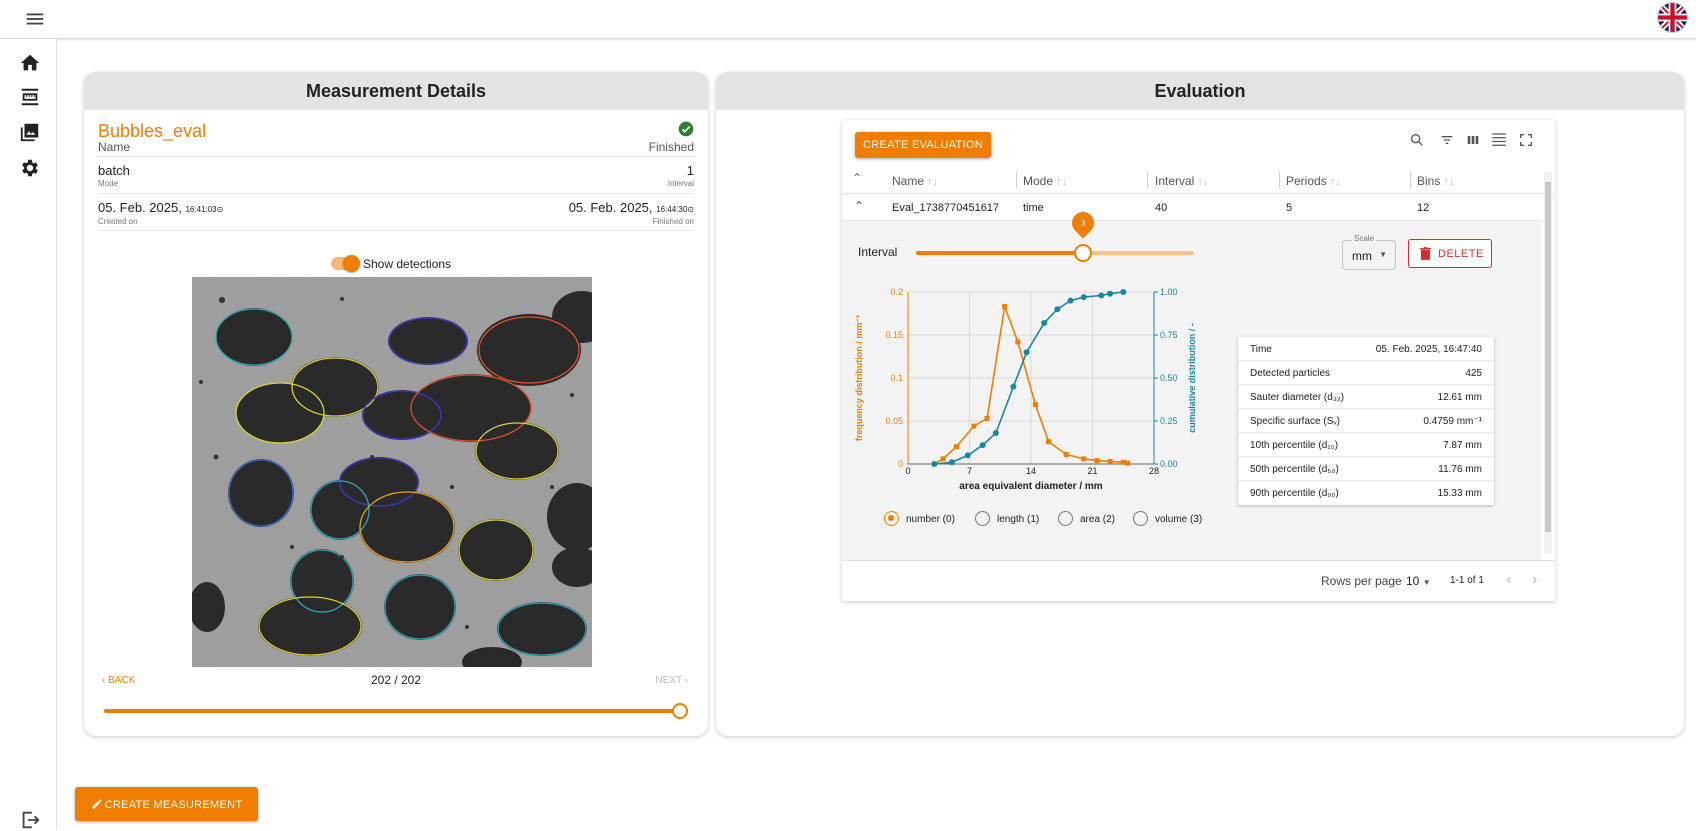  I want to click on column-header-interval: Interval ↑↓, so click(1181, 181).